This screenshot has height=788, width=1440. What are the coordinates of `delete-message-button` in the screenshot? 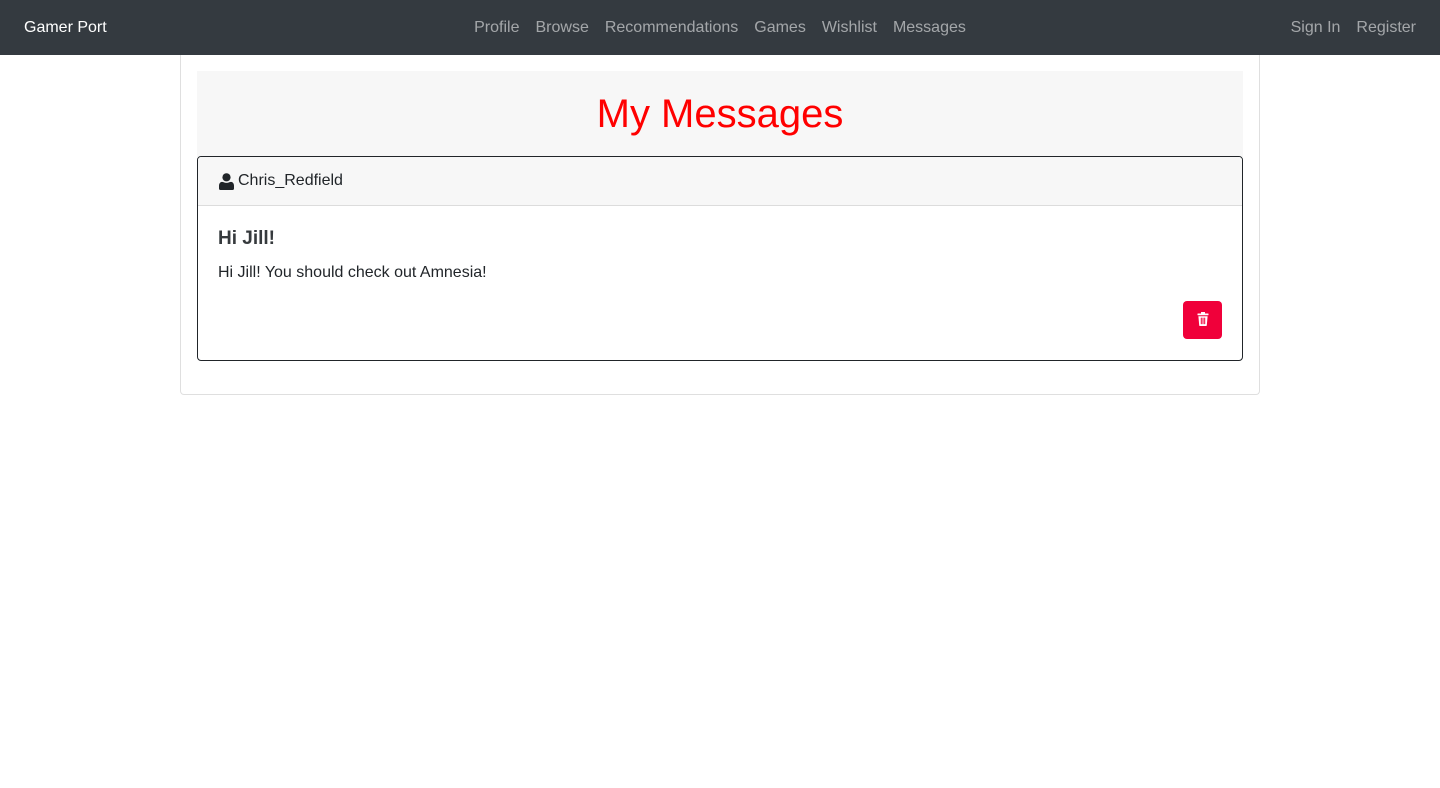 It's located at (1202, 320).